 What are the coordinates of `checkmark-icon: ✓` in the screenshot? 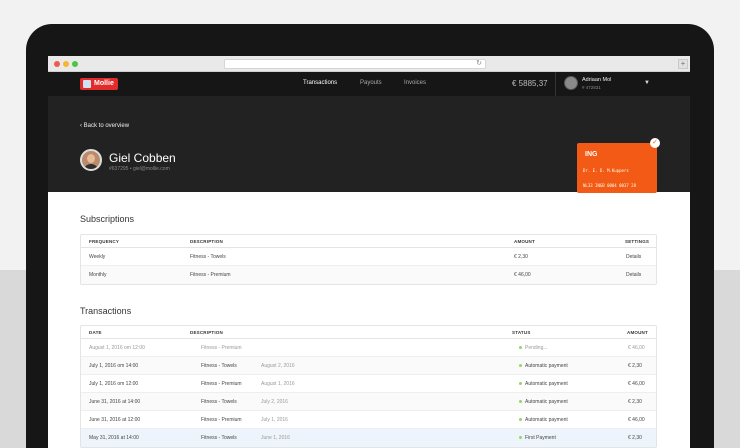 It's located at (655, 143).